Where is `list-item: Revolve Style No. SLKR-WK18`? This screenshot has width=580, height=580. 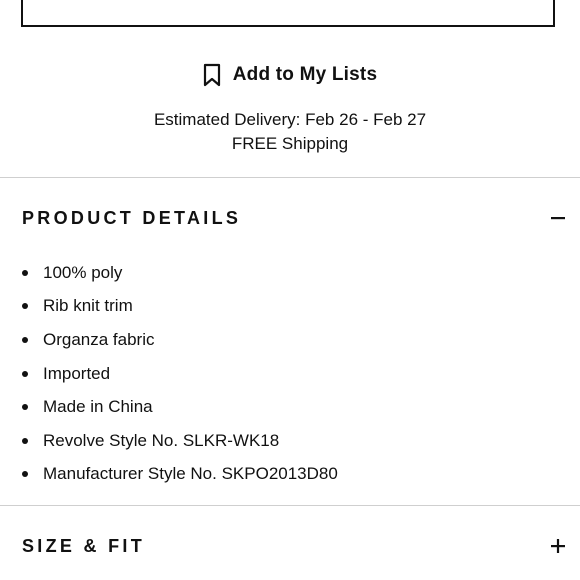 list-item: Revolve Style No. SLKR-WK18 is located at coordinates (180, 441).